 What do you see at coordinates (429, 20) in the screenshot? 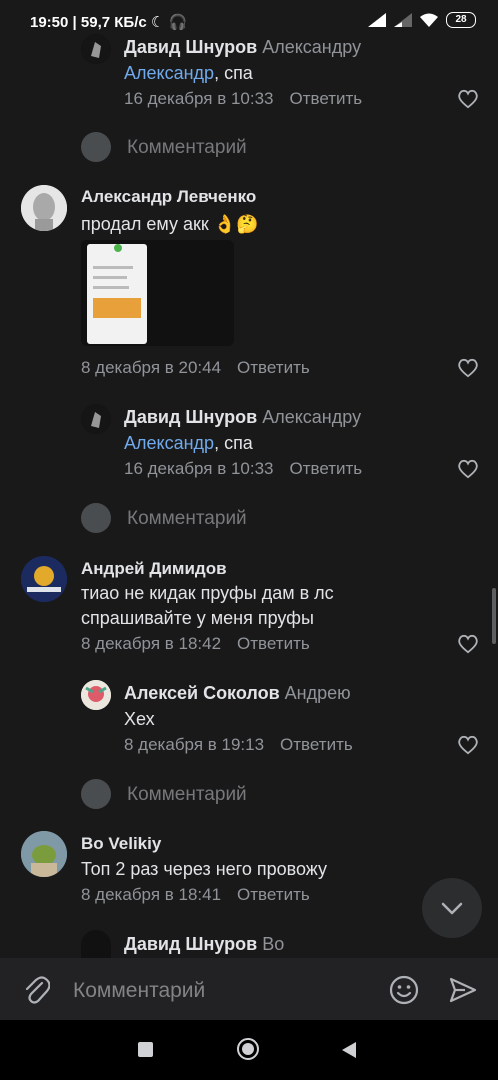
I see `wifi-icon` at bounding box center [429, 20].